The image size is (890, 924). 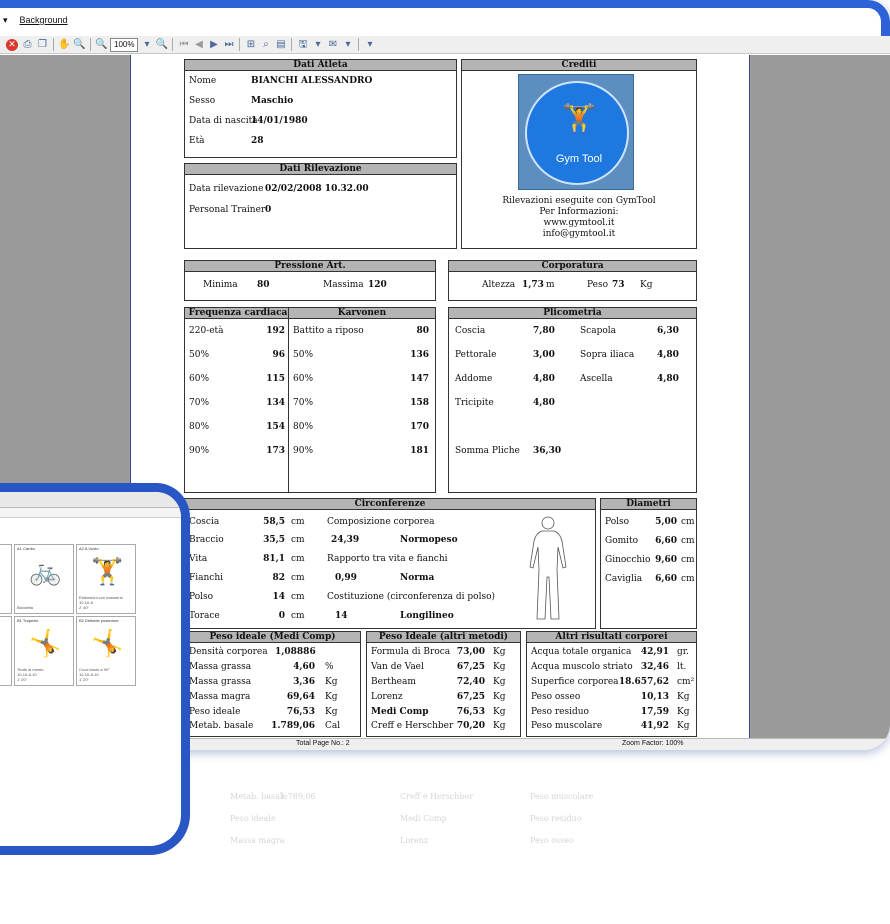 I want to click on row-value: 7,80, so click(x=544, y=331).